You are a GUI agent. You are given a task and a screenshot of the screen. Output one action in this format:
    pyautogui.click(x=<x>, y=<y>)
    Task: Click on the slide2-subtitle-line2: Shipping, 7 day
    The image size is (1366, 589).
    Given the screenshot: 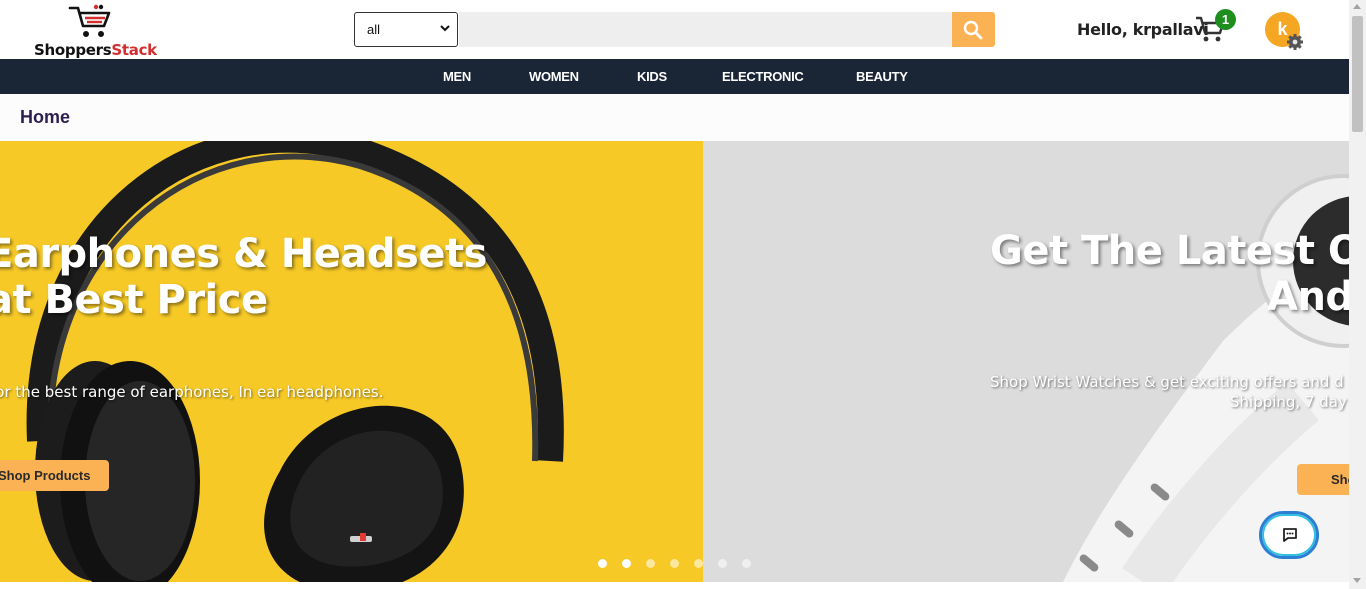 What is the action you would take?
    pyautogui.click(x=1288, y=402)
    